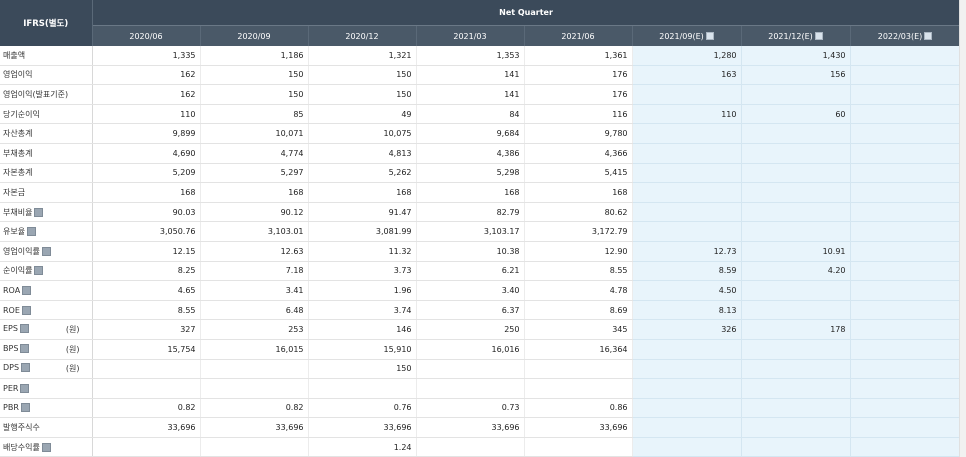  I want to click on value-cell: 1.96, so click(362, 290).